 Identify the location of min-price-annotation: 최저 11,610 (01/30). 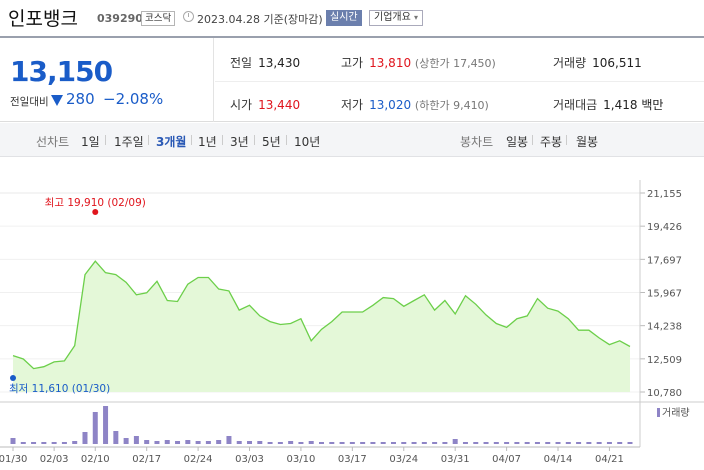
(59, 389).